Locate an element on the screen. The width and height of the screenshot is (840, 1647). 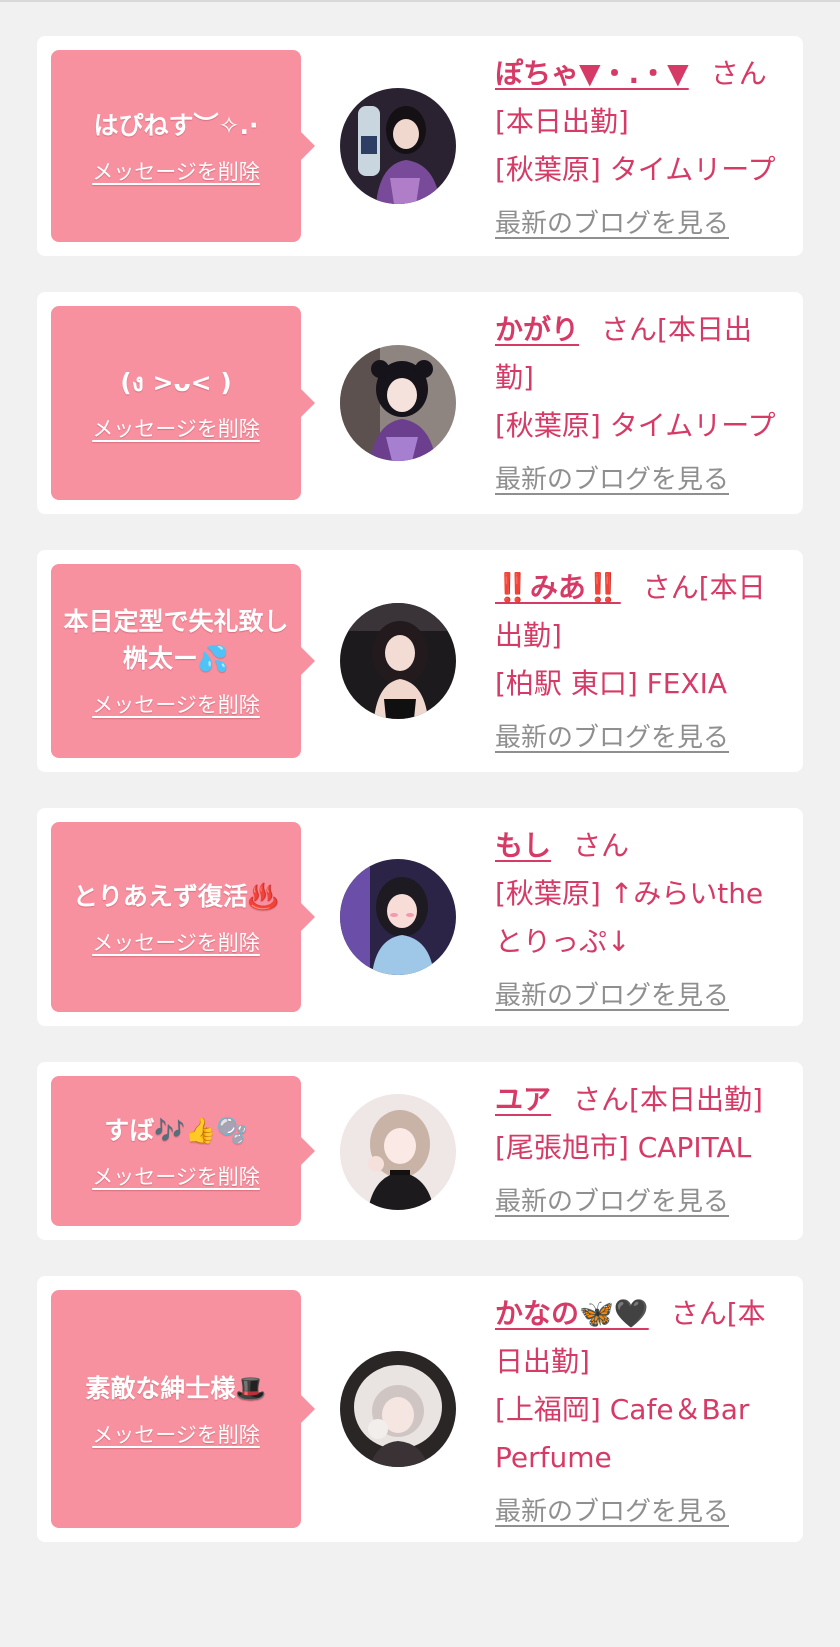
message-text: とりあえず復活♨️ is located at coordinates (176, 896).